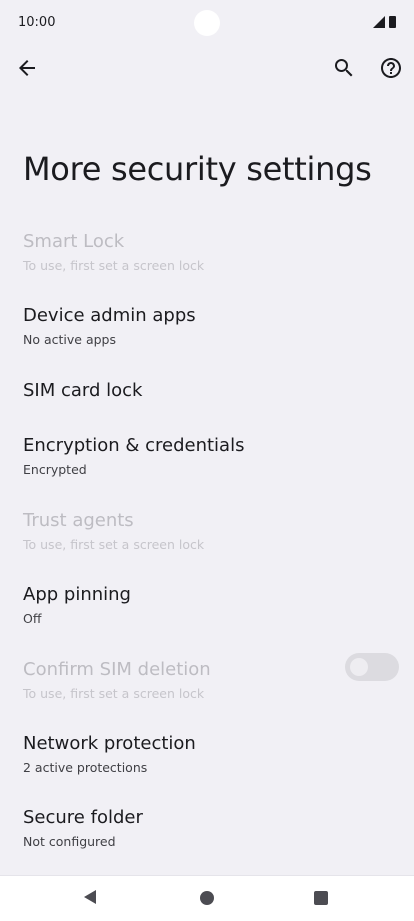 This screenshot has height=921, width=414. What do you see at coordinates (372, 667) in the screenshot?
I see `confirm-sim-deletion-toggle` at bounding box center [372, 667].